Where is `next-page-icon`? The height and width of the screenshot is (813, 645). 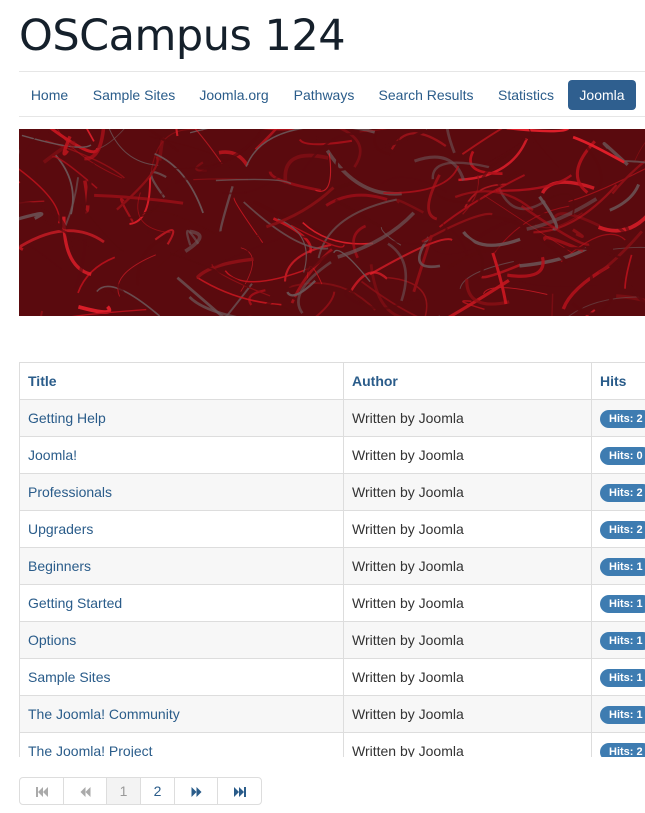
next-page-icon is located at coordinates (196, 792).